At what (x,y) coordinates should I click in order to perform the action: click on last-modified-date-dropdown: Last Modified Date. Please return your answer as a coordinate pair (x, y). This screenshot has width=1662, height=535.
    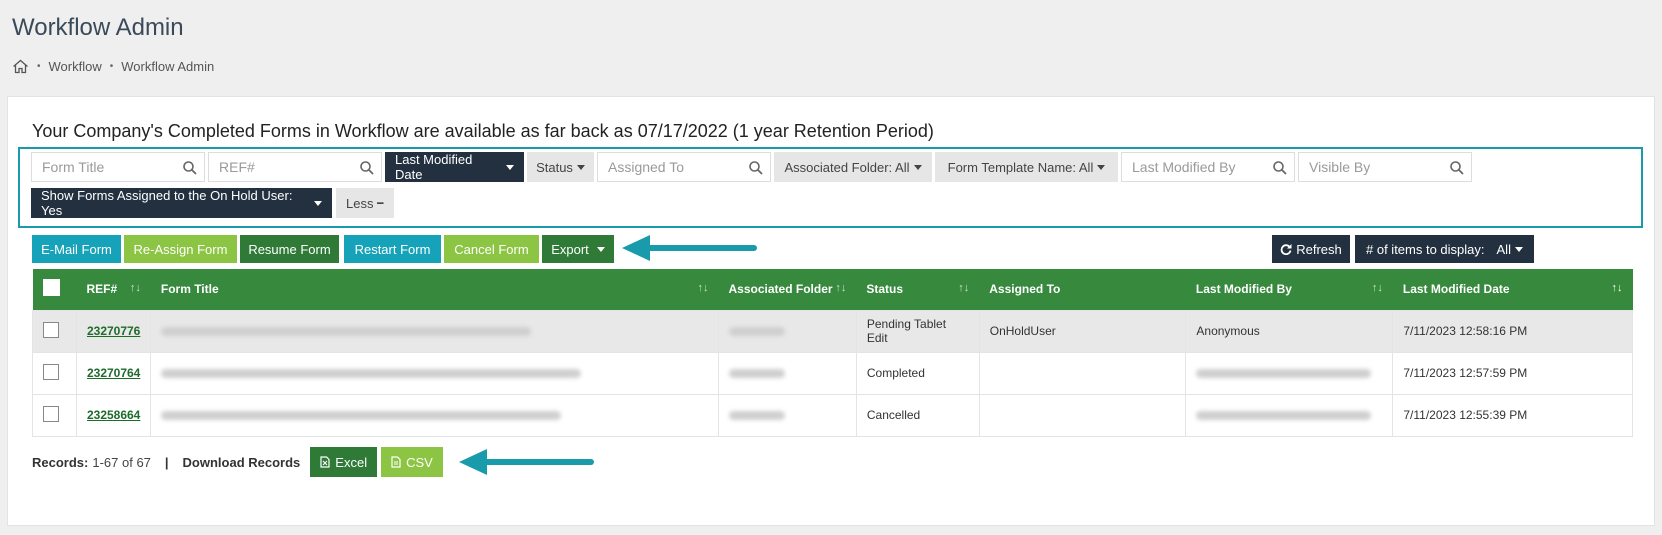
    Looking at the image, I should click on (454, 167).